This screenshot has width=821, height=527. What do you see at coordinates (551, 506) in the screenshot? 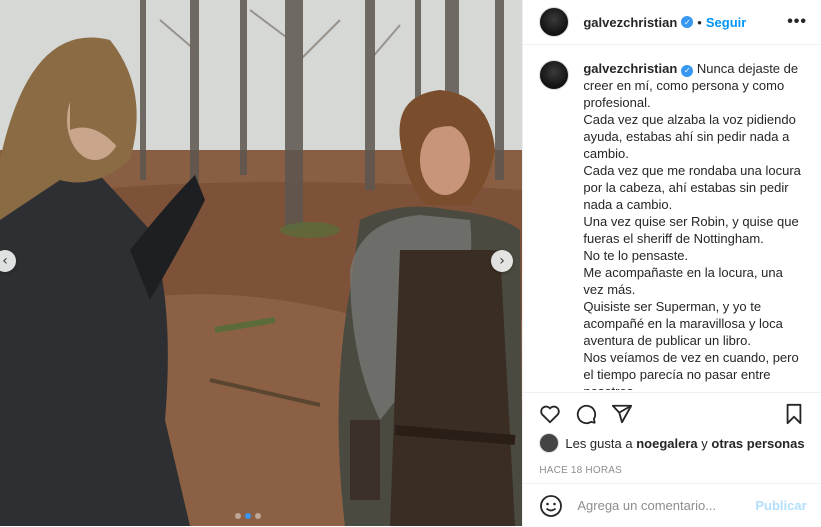
I see `emoji-icon` at bounding box center [551, 506].